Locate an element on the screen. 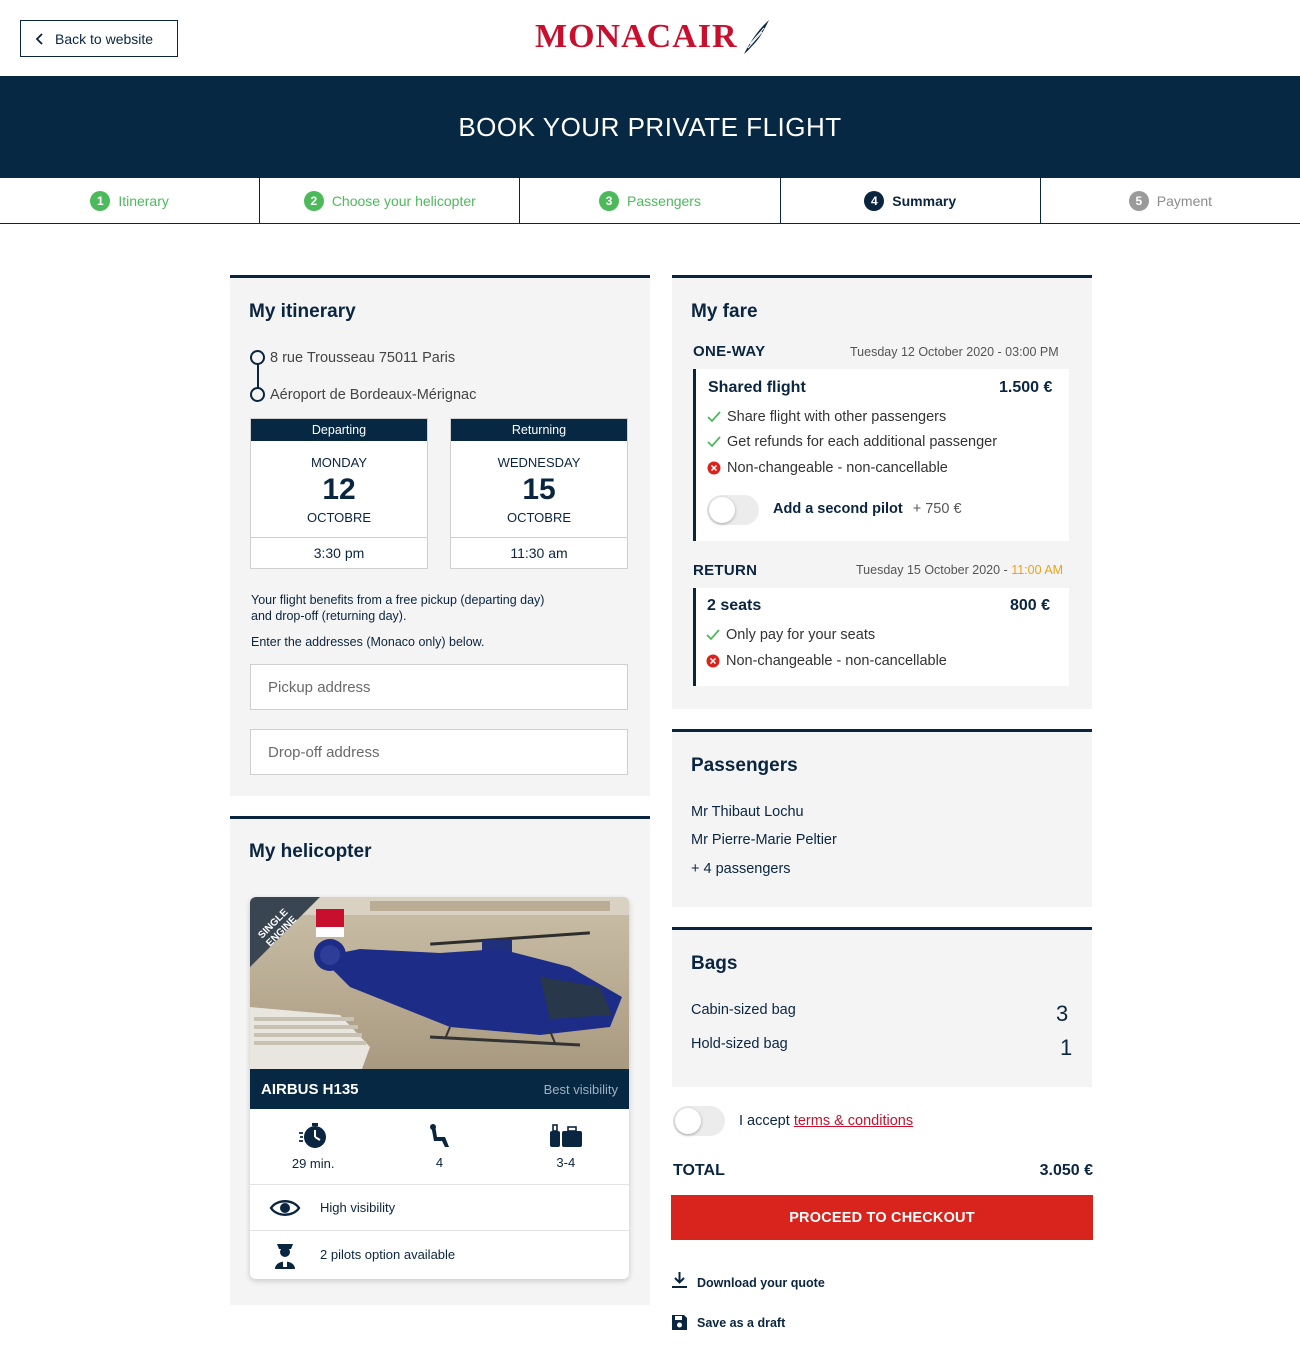  fare-feature: Non-changeable - non-cancellable is located at coordinates (827, 468).